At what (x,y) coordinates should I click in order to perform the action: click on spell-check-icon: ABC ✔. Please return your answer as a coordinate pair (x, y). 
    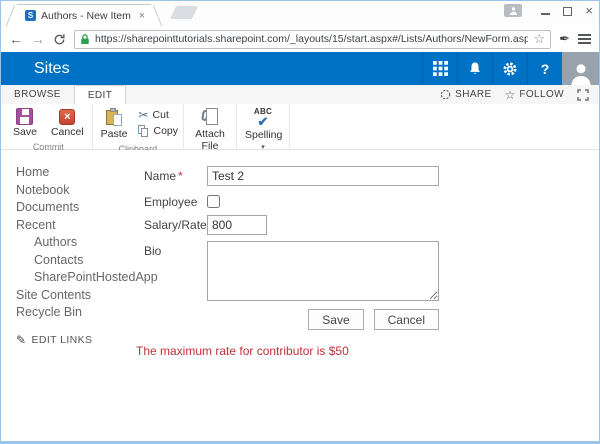
    Looking at the image, I should click on (263, 118).